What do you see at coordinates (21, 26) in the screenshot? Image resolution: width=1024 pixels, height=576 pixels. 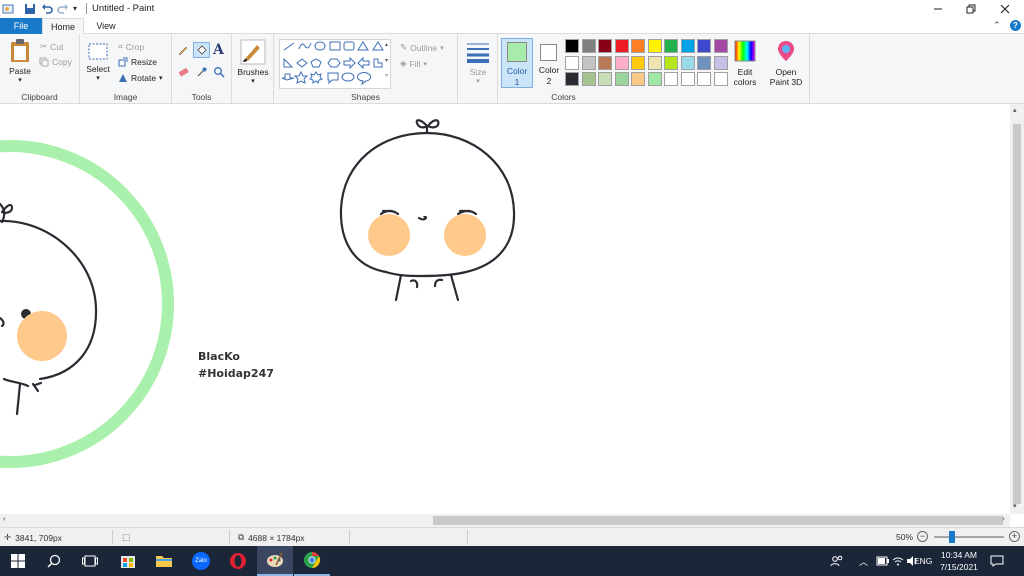 I see `tab-file: File` at bounding box center [21, 26].